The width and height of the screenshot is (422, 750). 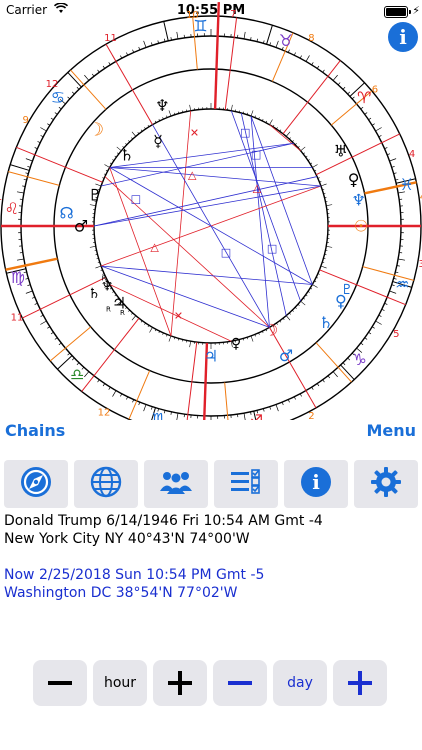 I want to click on sun-glyph: ☉, so click(x=361, y=225).